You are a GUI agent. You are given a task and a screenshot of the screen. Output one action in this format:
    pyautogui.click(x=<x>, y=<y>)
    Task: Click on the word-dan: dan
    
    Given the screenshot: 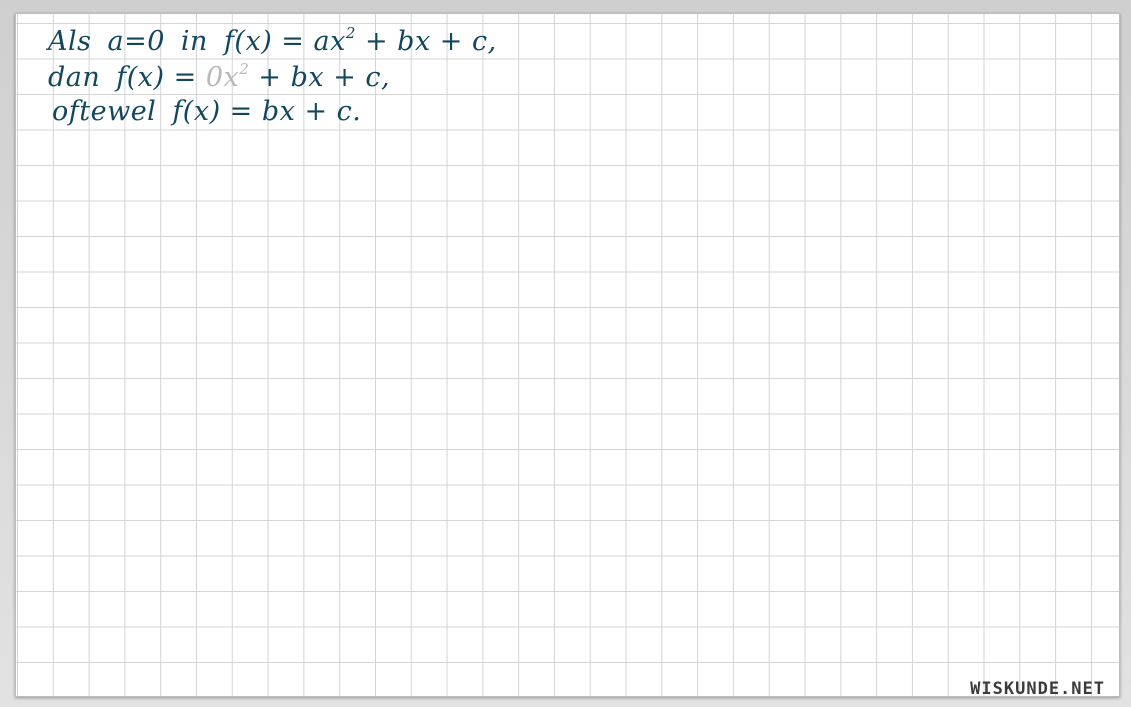 What is the action you would take?
    pyautogui.click(x=74, y=77)
    